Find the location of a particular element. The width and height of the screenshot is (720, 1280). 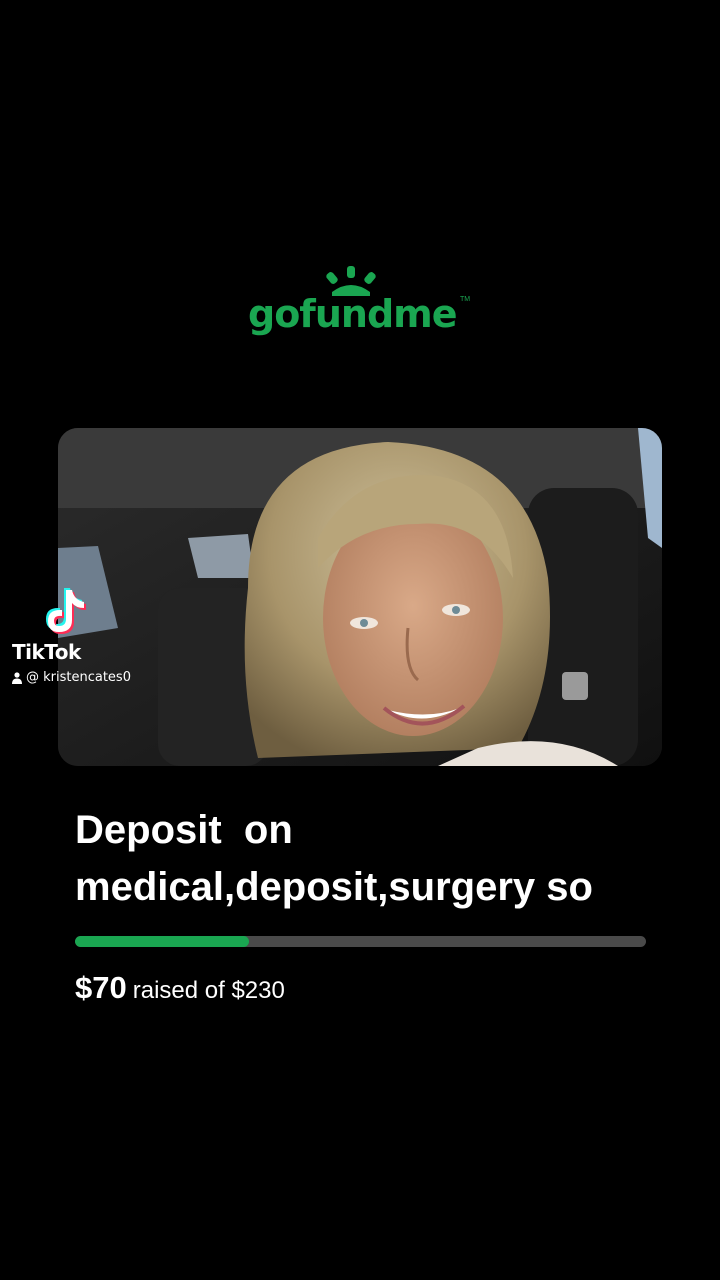

raised-summary: $70 raised of $230 is located at coordinates (180, 988).